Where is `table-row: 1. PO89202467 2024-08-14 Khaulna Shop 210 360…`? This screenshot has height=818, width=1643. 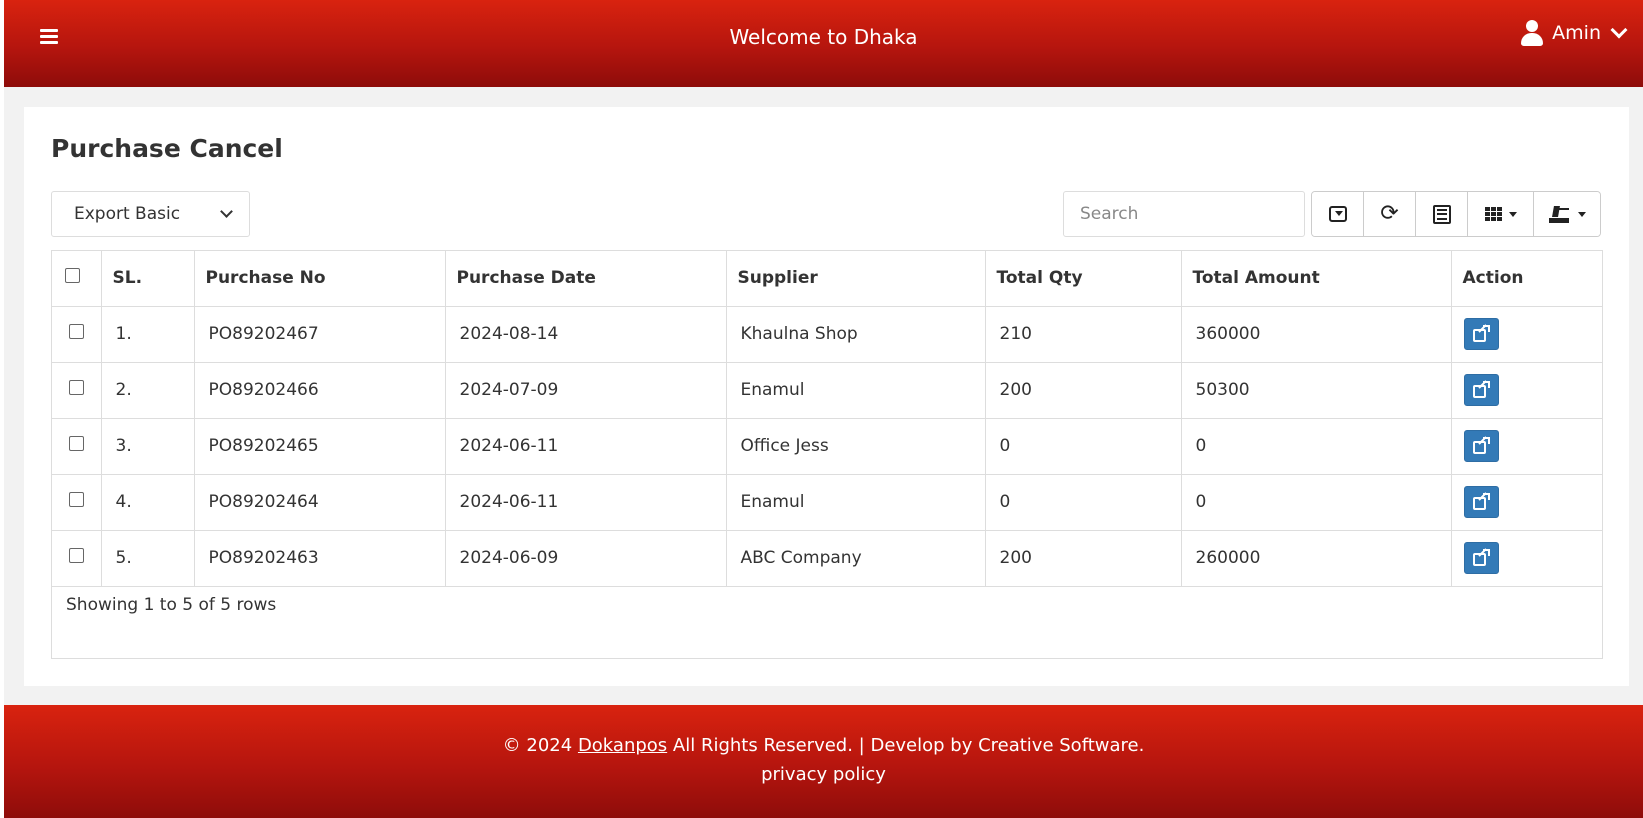 table-row: 1. PO89202467 2024-08-14 Khaulna Shop 210 360… is located at coordinates (827, 334).